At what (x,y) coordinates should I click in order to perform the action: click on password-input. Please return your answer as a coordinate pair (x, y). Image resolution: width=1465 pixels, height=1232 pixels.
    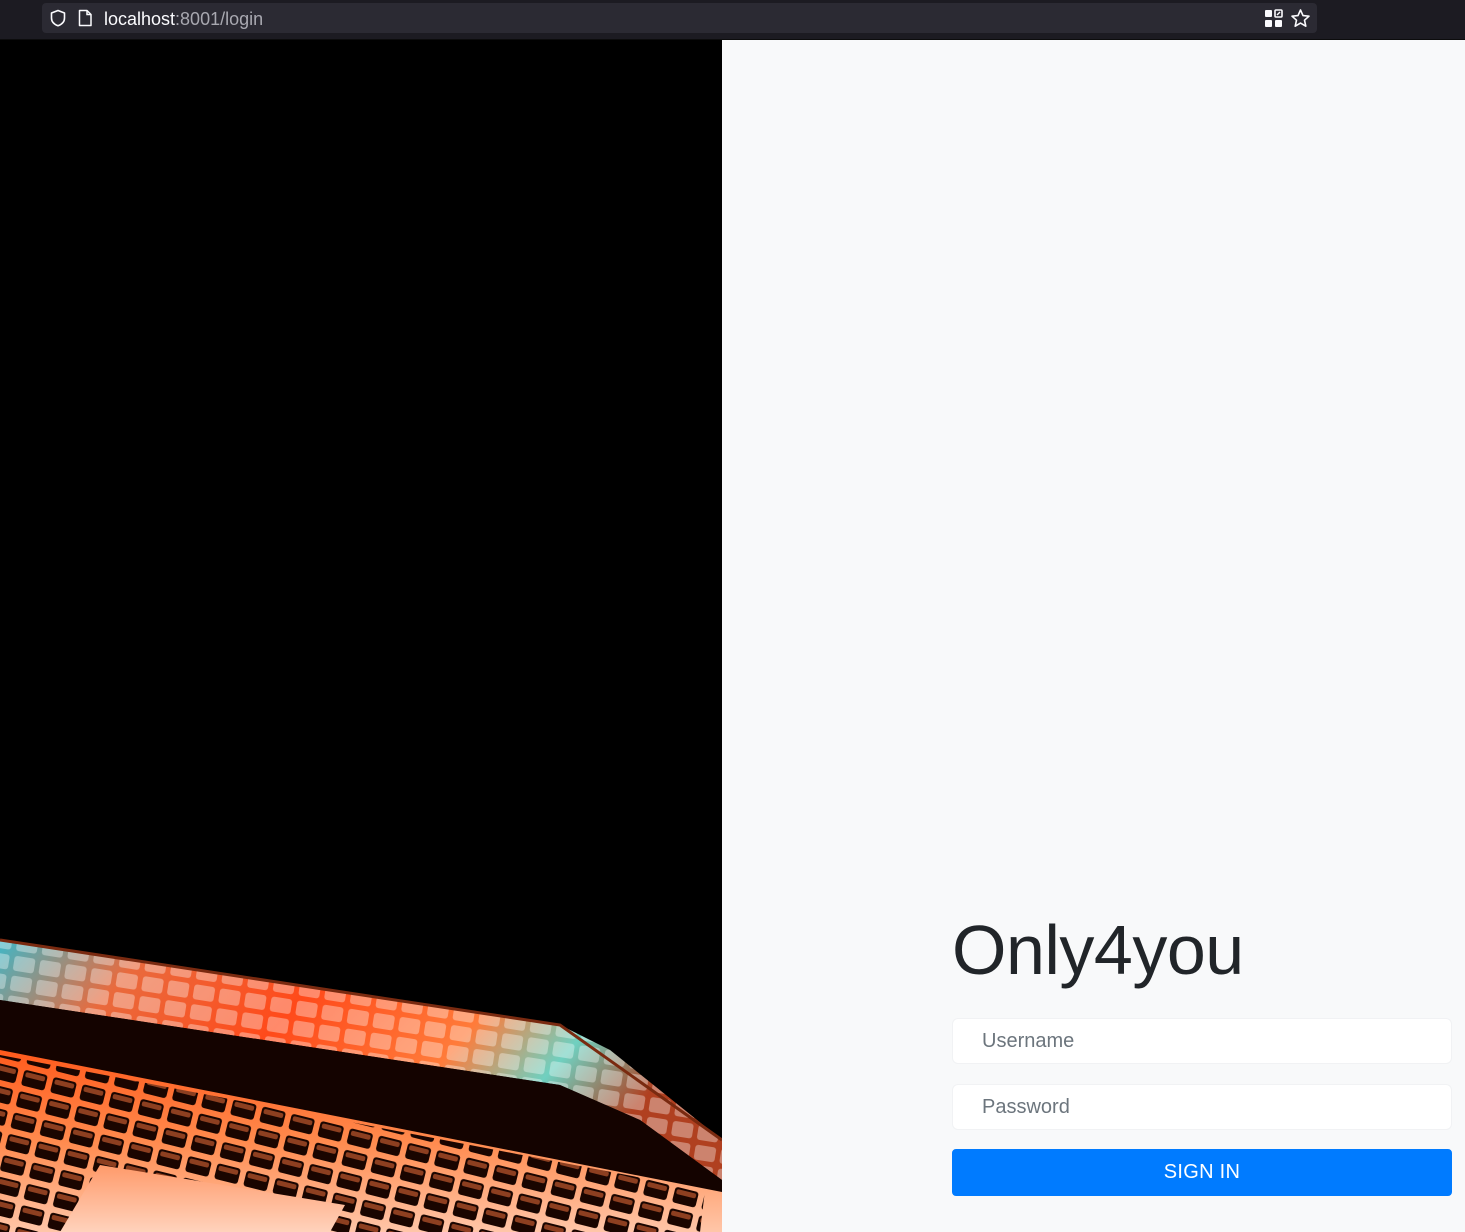
    Looking at the image, I should click on (1202, 1107).